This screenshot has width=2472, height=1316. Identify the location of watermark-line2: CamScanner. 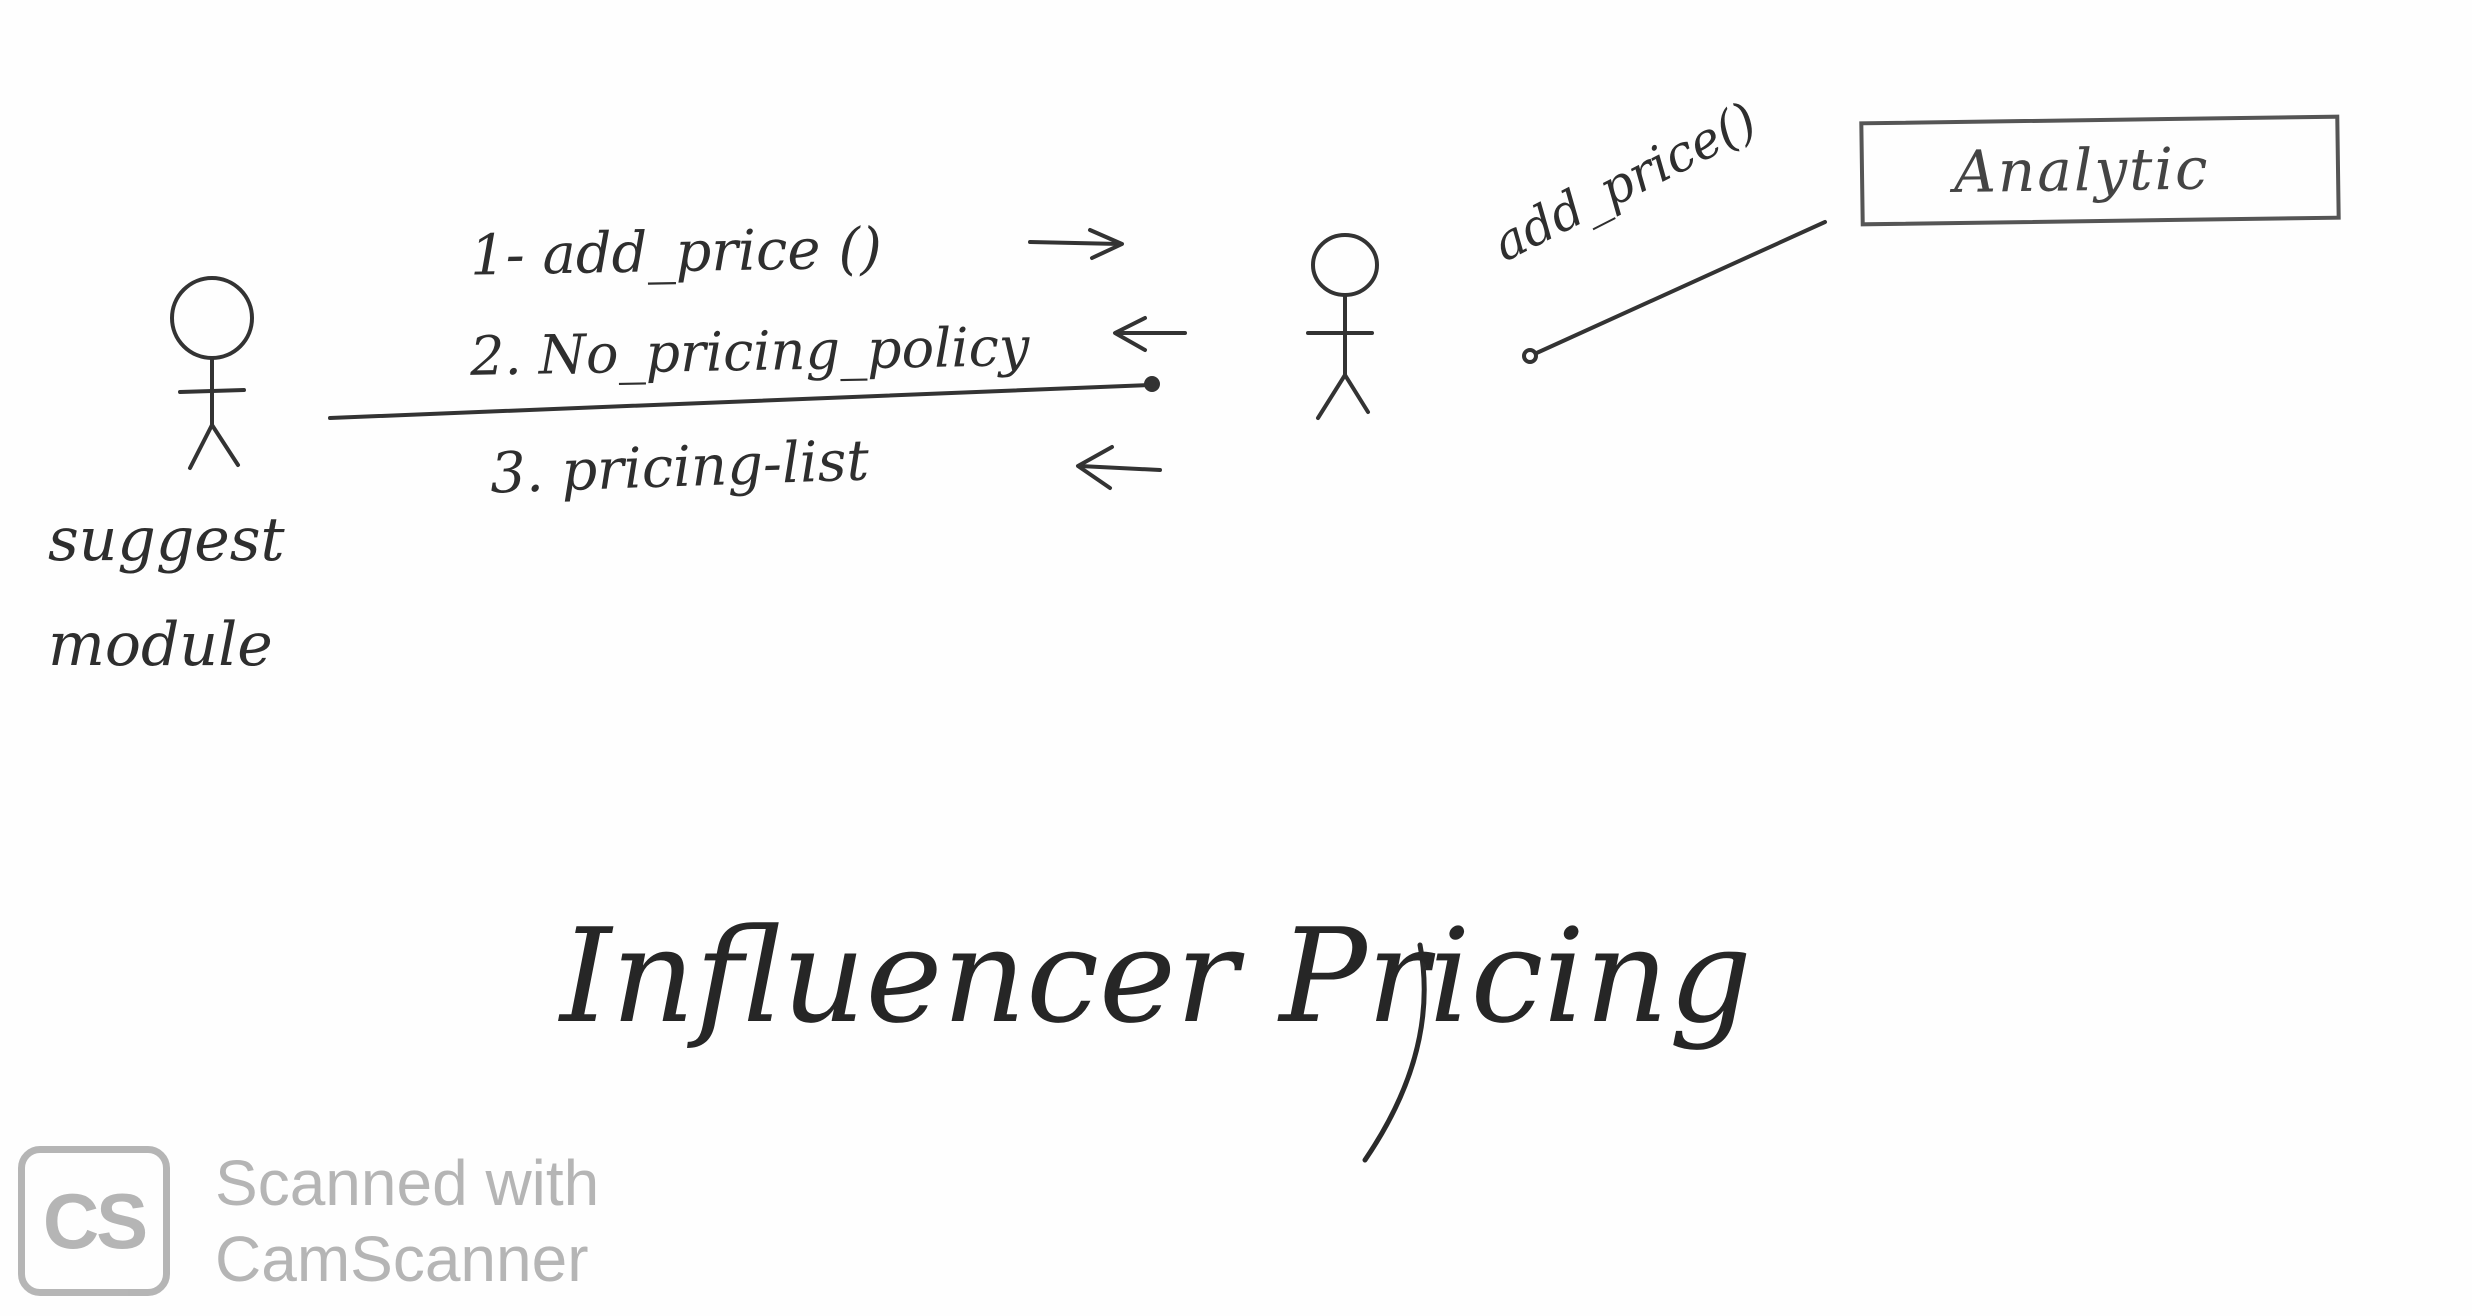
(402, 1259).